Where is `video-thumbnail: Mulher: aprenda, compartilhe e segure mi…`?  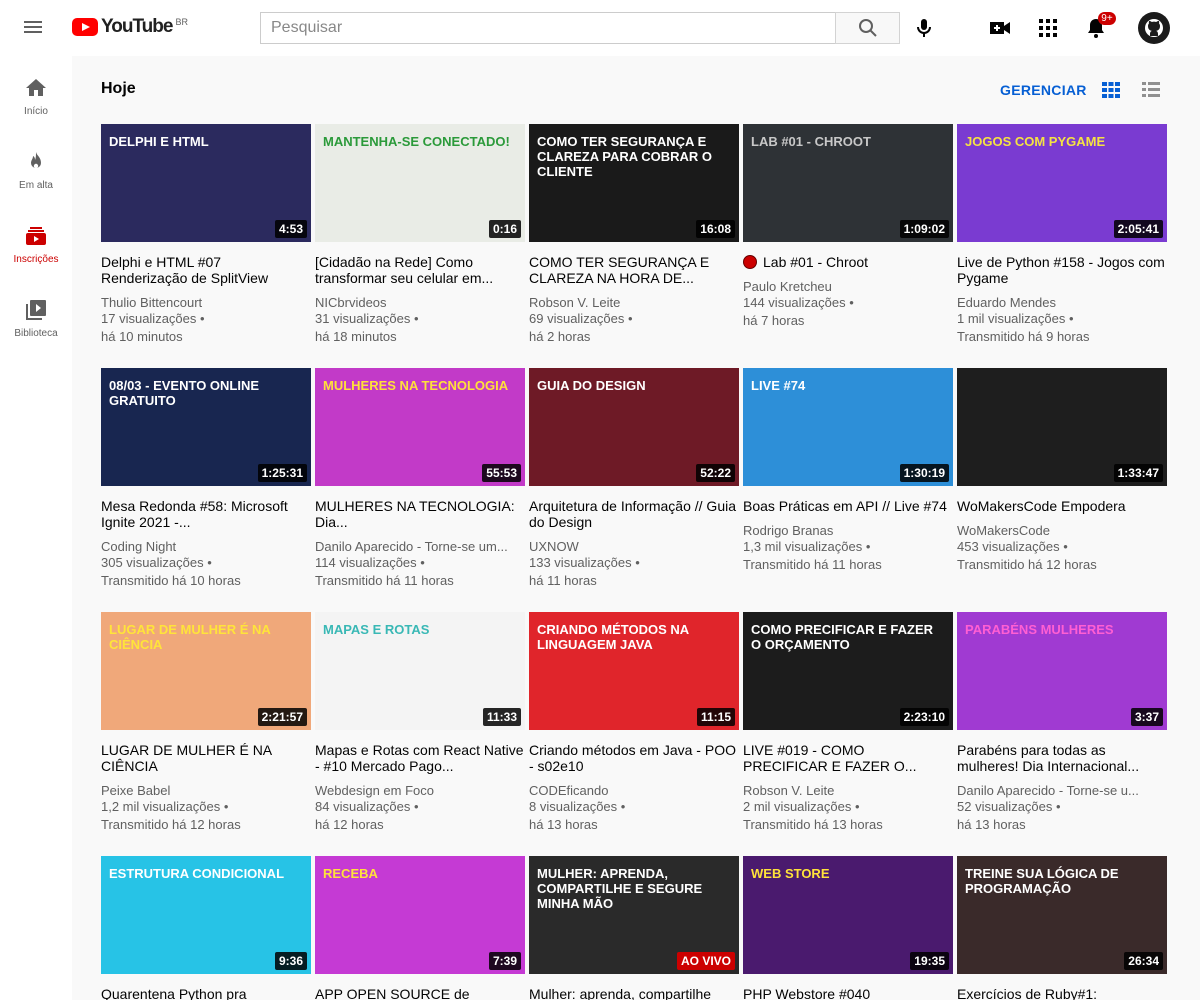
video-thumbnail: Mulher: aprenda, compartilhe e segure mi… is located at coordinates (634, 915).